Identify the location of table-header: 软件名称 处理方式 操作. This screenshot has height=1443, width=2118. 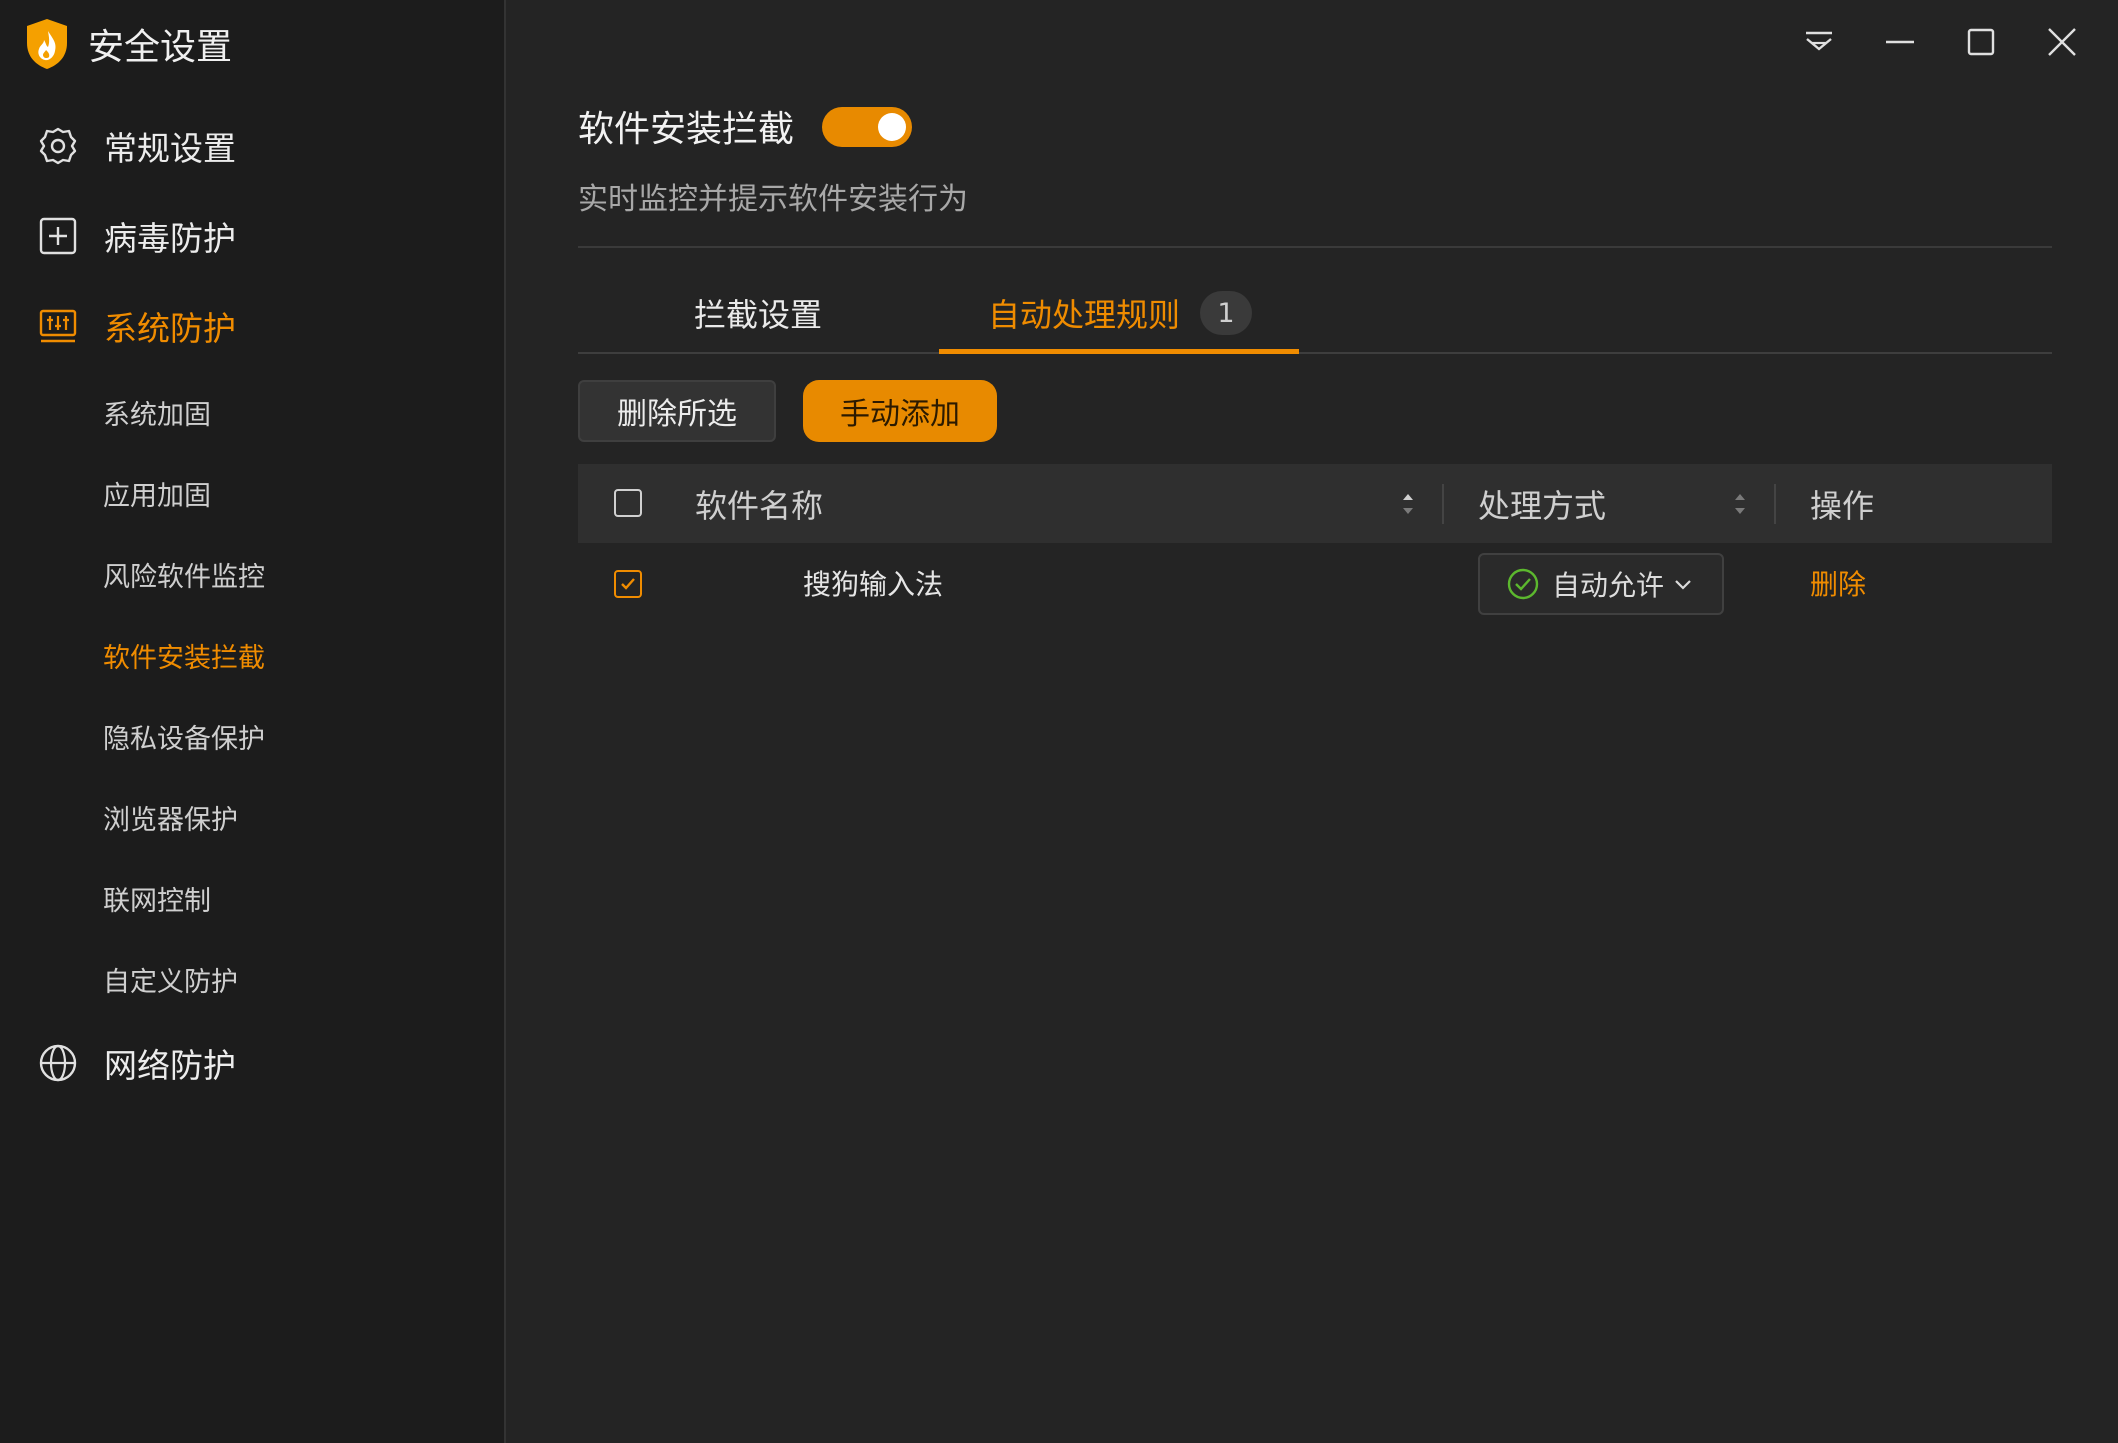
(1315, 503).